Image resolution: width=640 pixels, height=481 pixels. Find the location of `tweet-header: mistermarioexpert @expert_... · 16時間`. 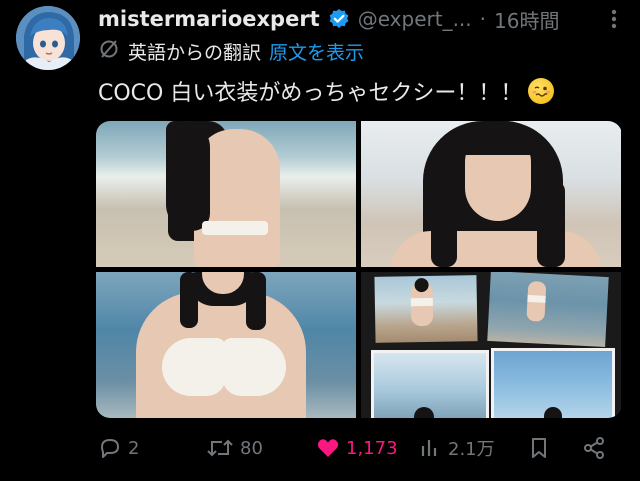

tweet-header: mistermarioexpert @expert_... · 16時間 is located at coordinates (362, 19).